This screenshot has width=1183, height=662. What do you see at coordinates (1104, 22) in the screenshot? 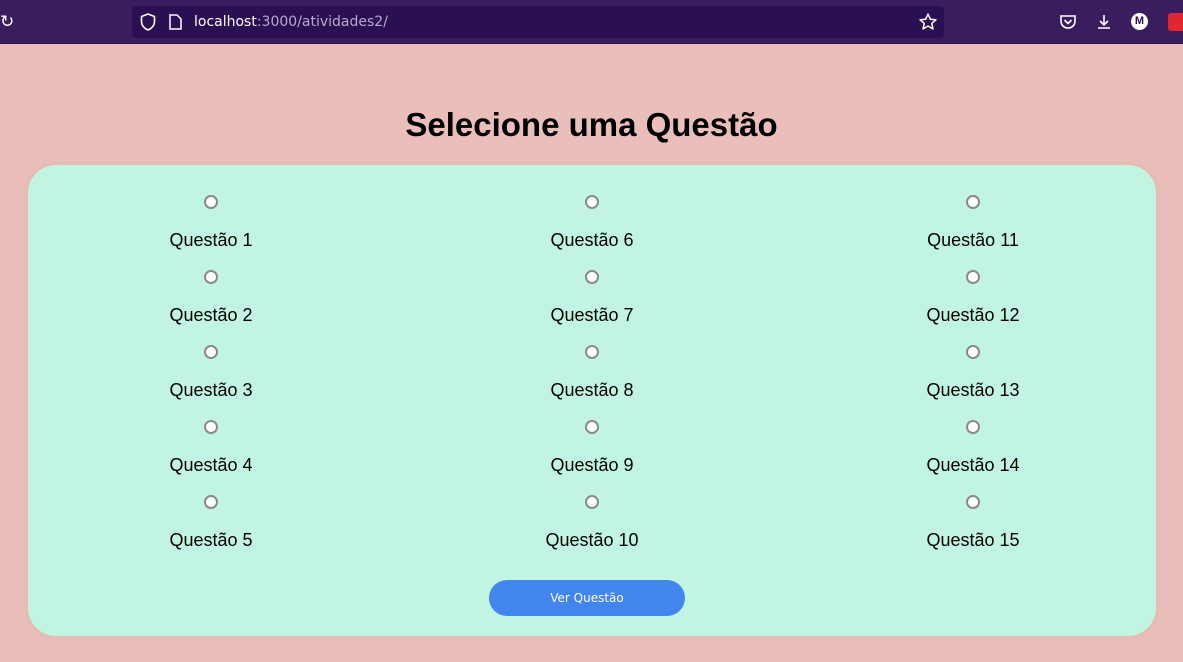
I see `download-icon` at bounding box center [1104, 22].